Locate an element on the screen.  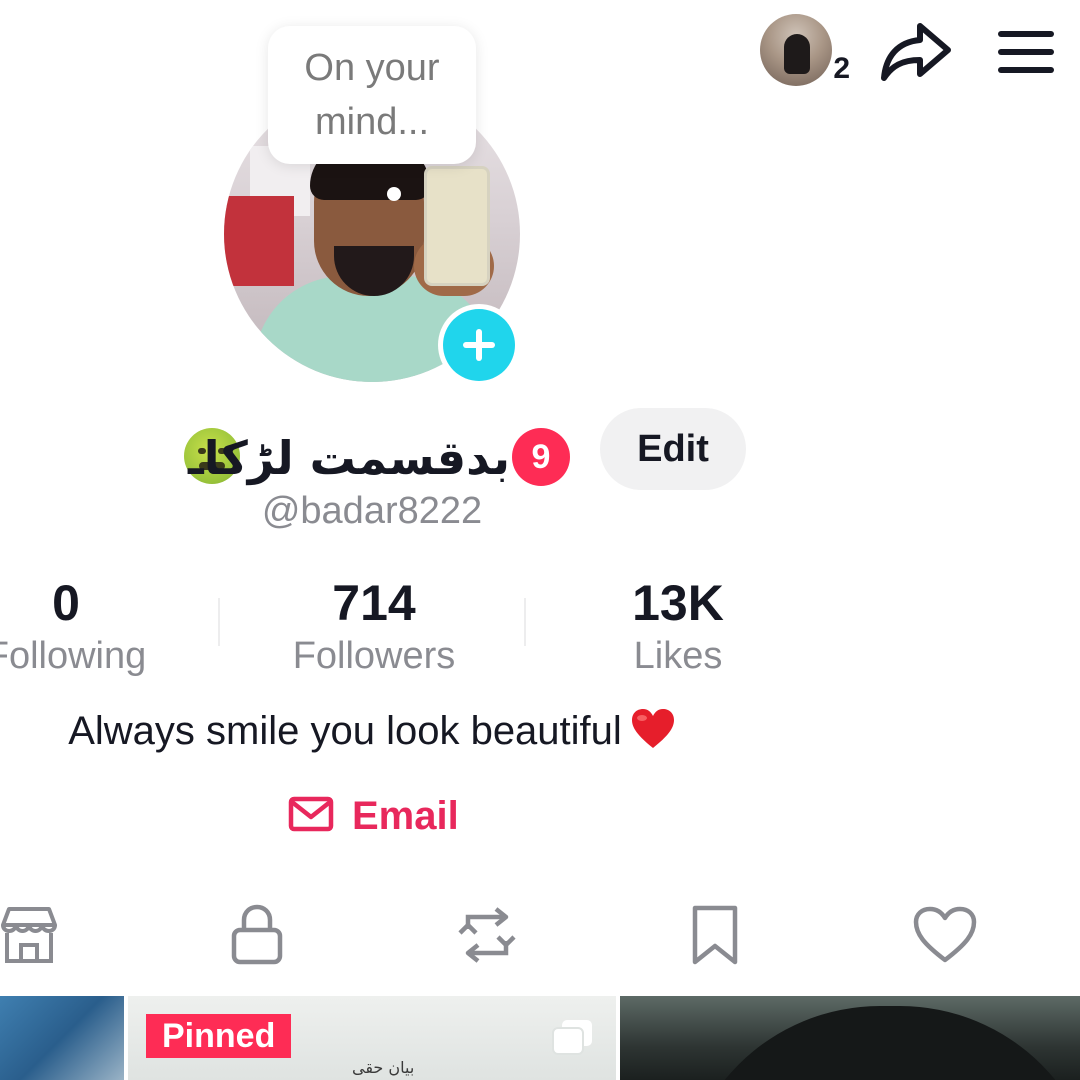
bio: Always smile you look beautiful is located at coordinates (372, 731).